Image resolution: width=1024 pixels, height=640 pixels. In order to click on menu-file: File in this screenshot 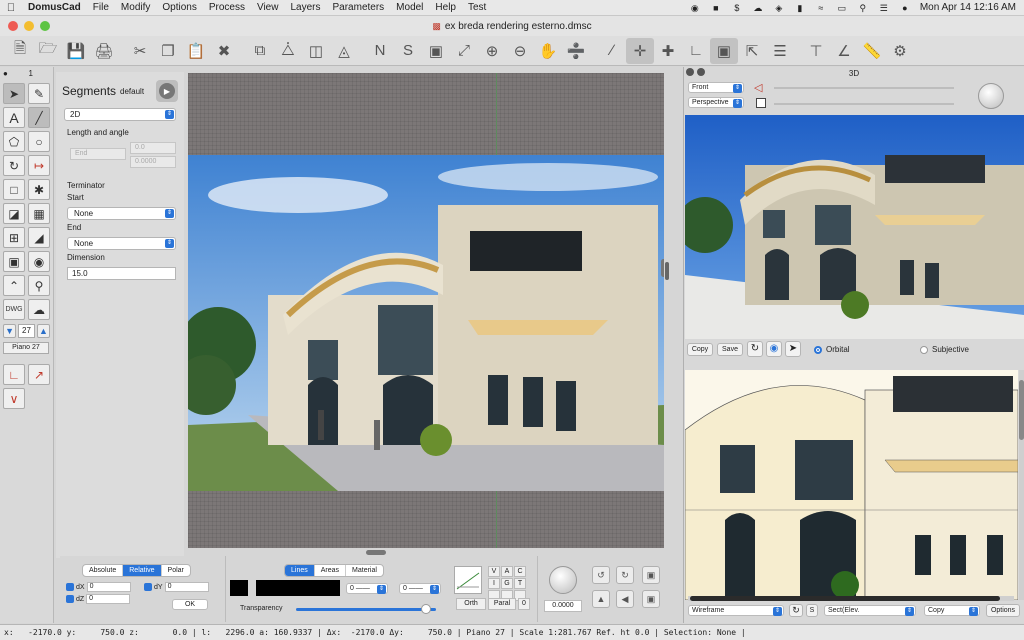, I will do `click(101, 7)`.